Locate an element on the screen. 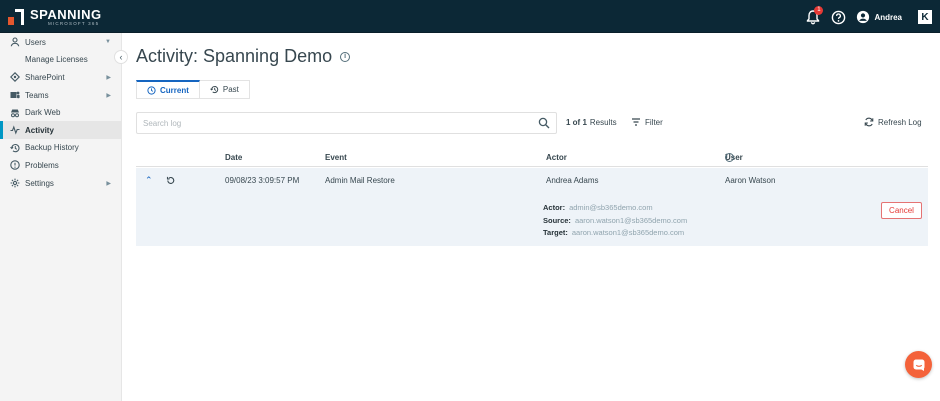 The height and width of the screenshot is (401, 940). detail-source-label: Source: is located at coordinates (557, 220).